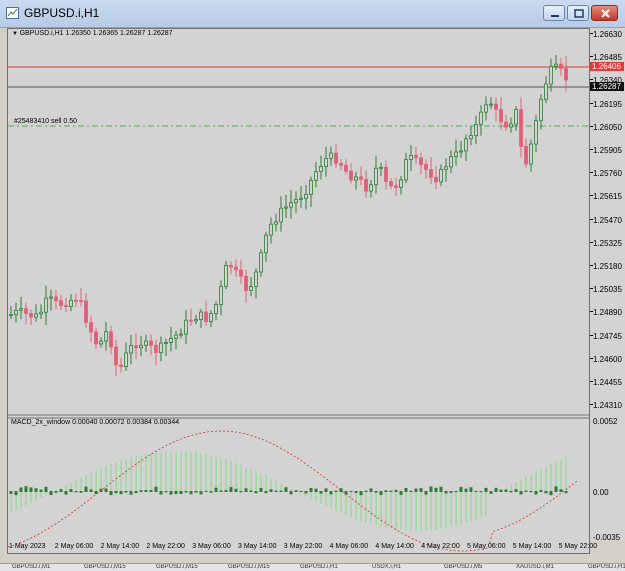 The image size is (625, 571). Describe the element at coordinates (607, 66) in the screenshot. I see `ask-price-tag: 1.26406` at that location.